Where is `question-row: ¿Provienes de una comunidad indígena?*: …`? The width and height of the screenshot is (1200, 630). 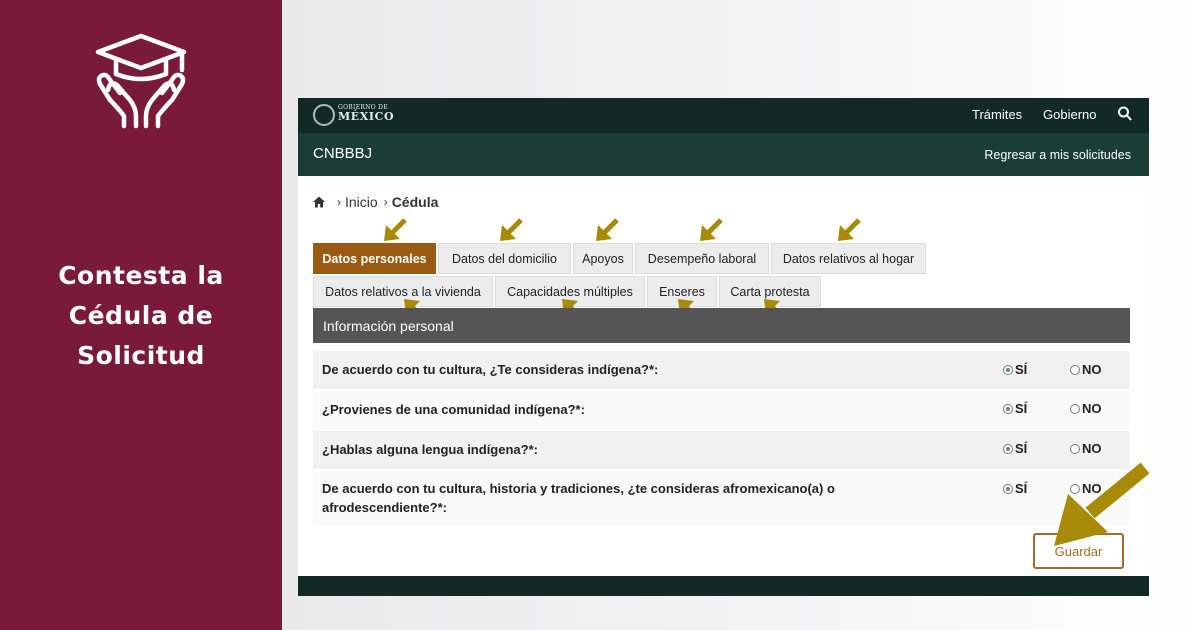 question-row: ¿Provienes de una comunidad indígena?*: … is located at coordinates (721, 410).